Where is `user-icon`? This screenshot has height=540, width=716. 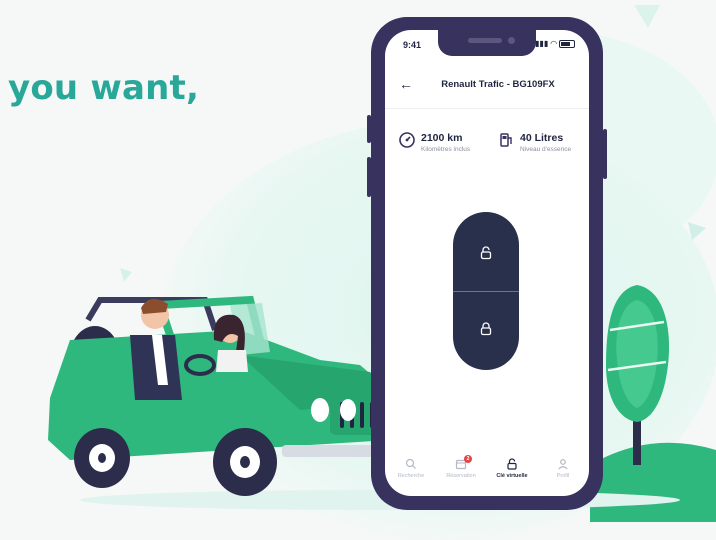
user-icon is located at coordinates (563, 464).